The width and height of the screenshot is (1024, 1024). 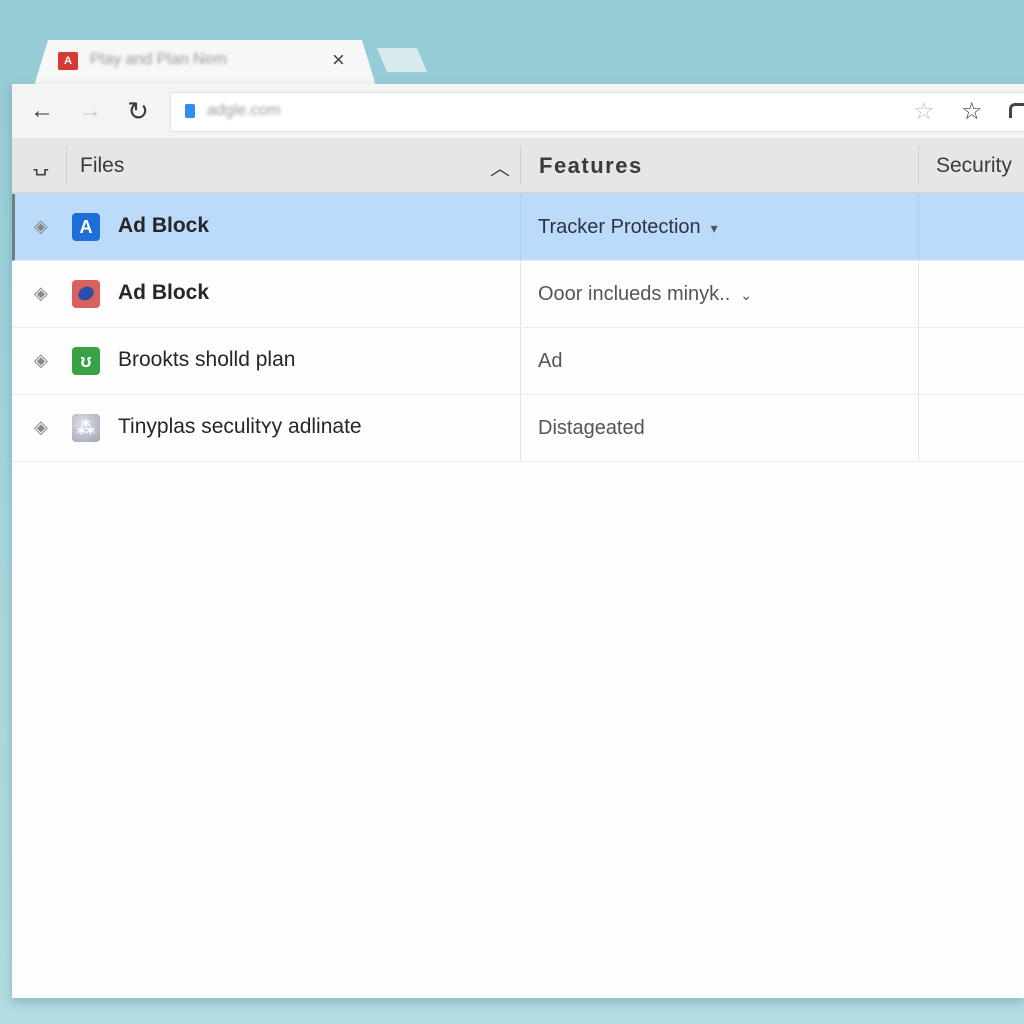 What do you see at coordinates (1016, 110) in the screenshot?
I see `extension-icon` at bounding box center [1016, 110].